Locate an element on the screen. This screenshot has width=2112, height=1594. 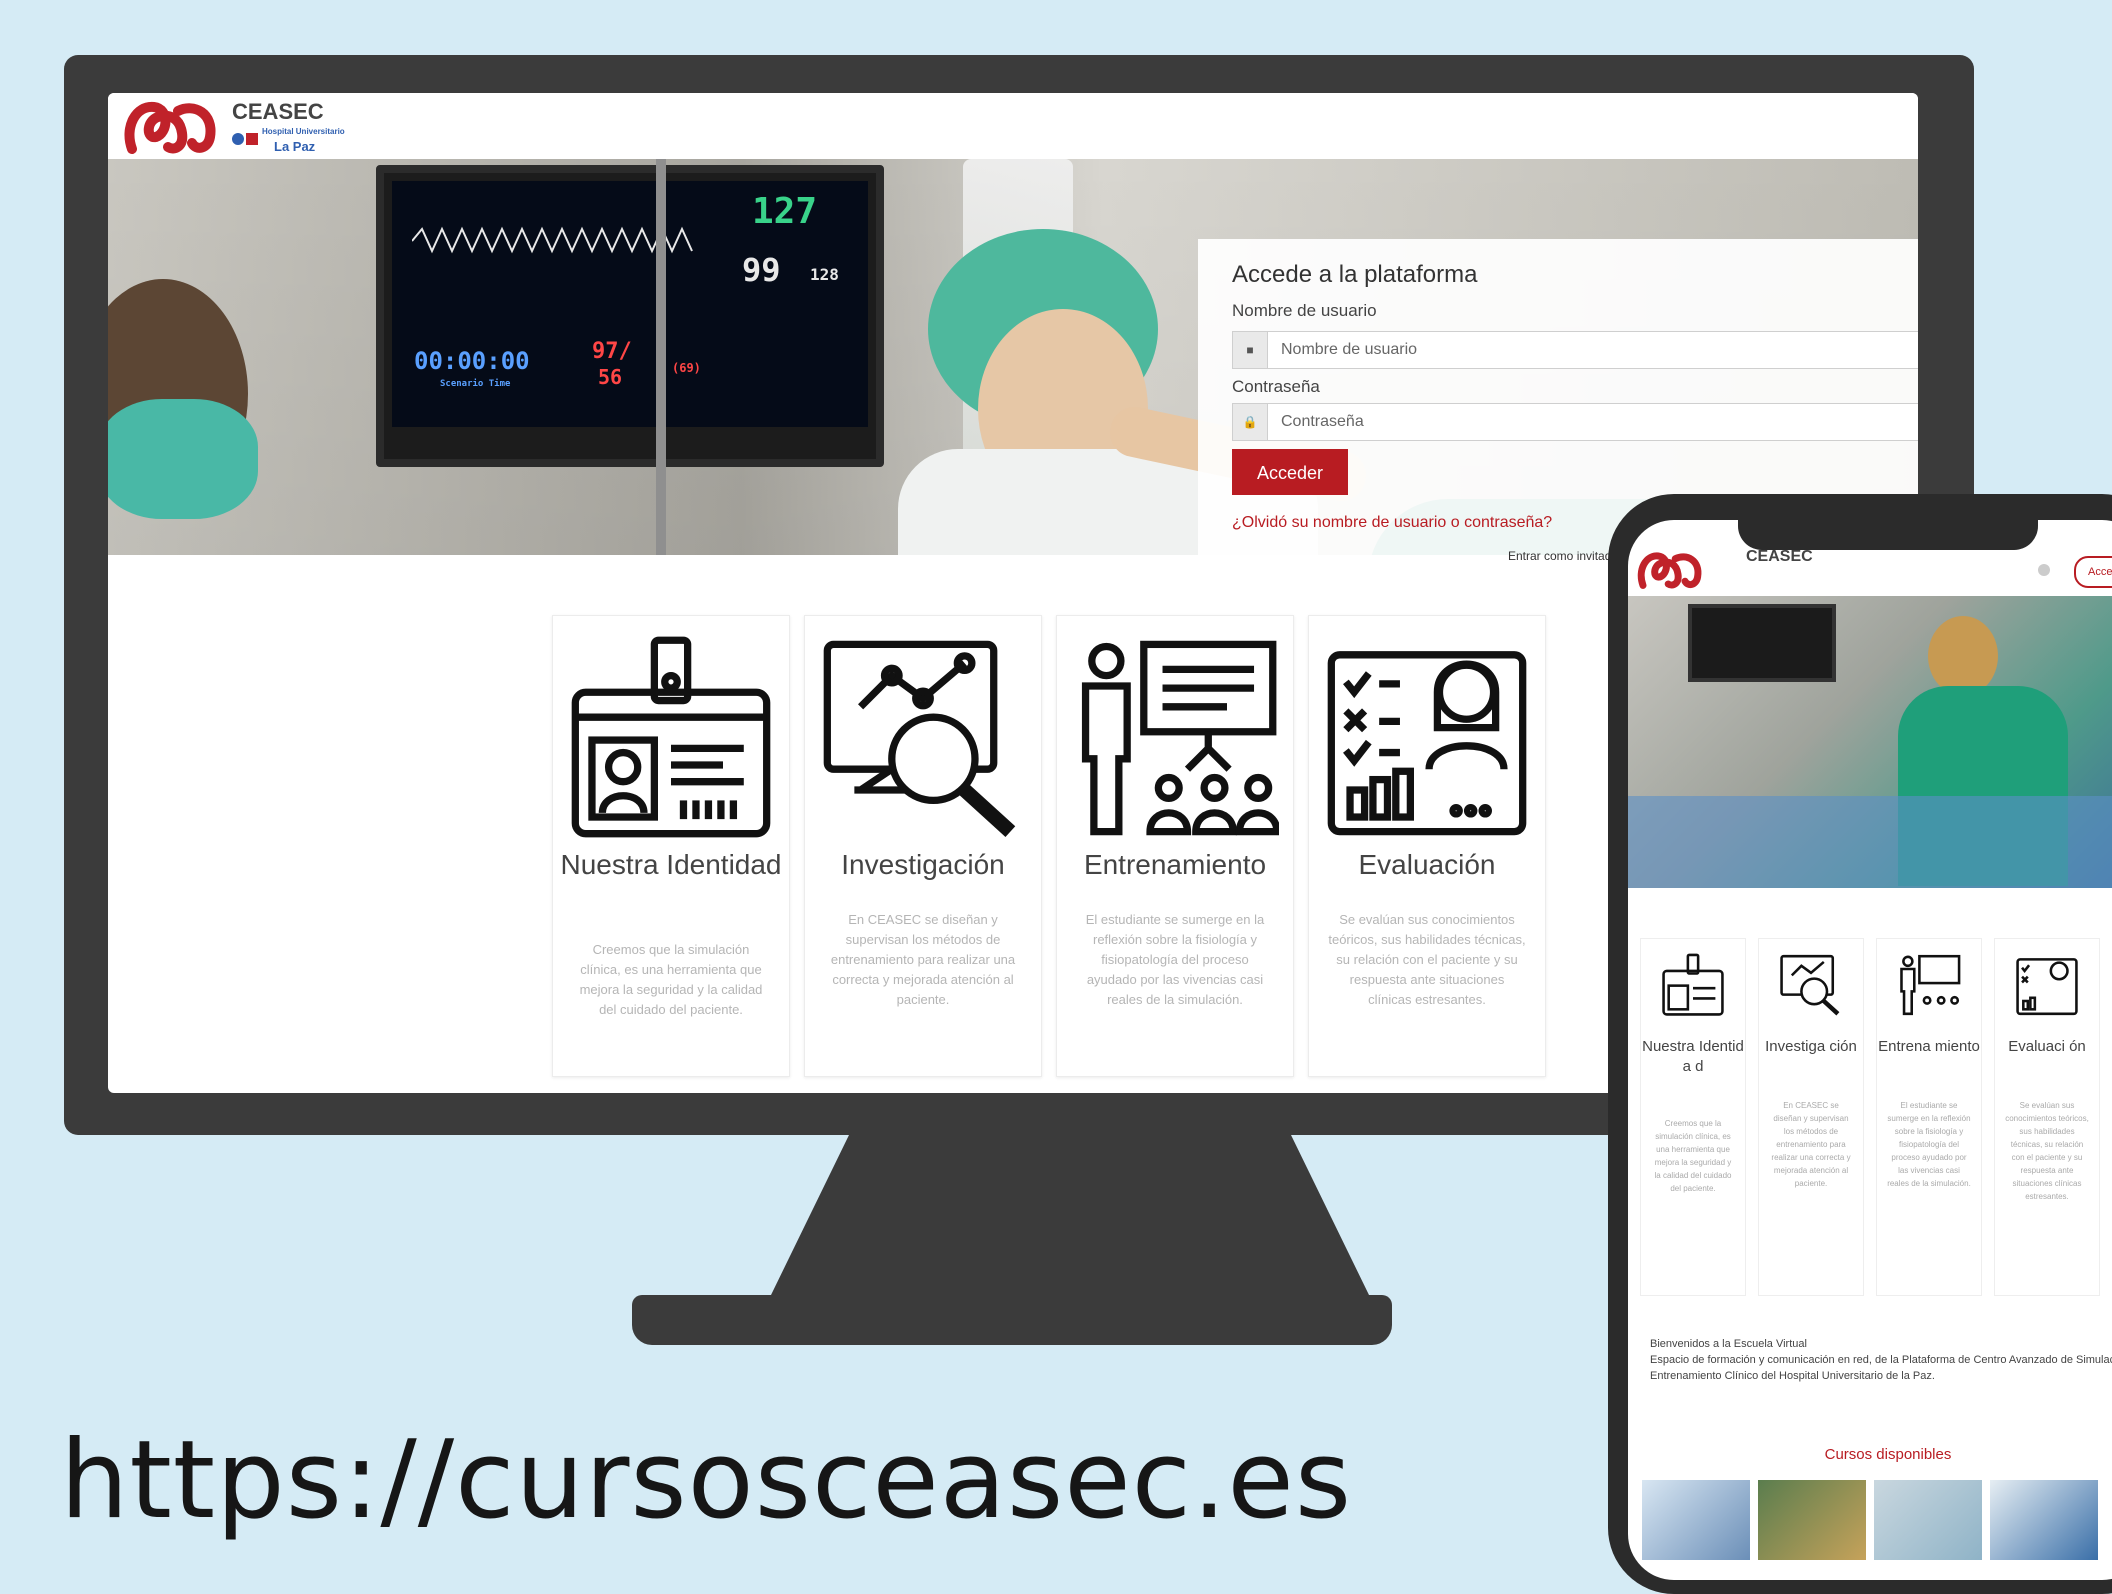
spo2-value: 99 is located at coordinates (761, 270).